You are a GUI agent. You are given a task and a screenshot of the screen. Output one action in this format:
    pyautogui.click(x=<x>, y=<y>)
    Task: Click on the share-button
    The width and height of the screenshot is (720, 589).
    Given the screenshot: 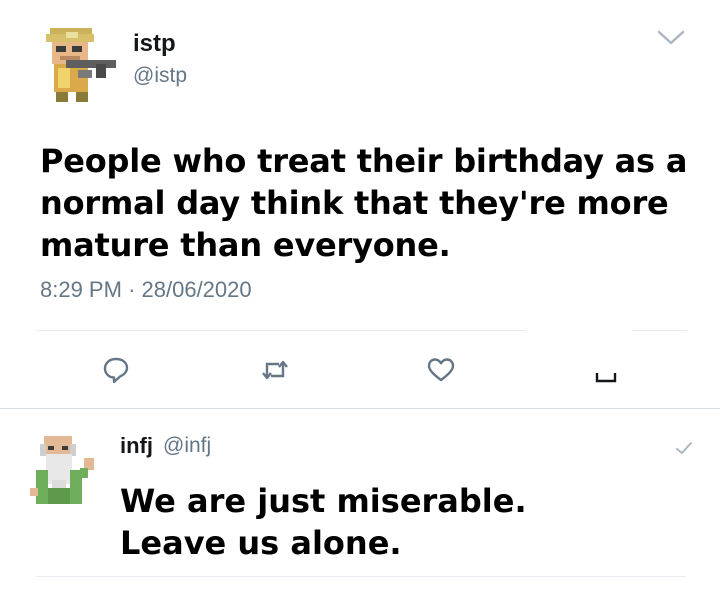 What is the action you would take?
    pyautogui.click(x=606, y=370)
    